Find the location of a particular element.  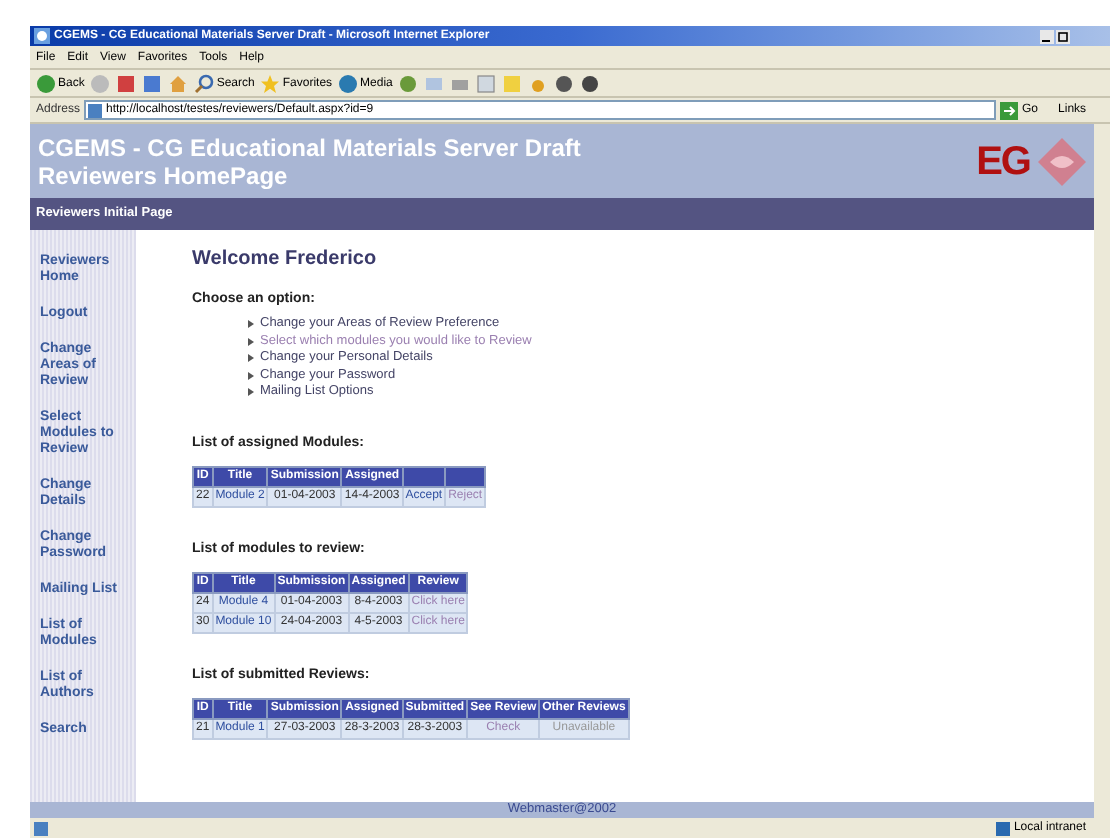

home-icon is located at coordinates (178, 83).